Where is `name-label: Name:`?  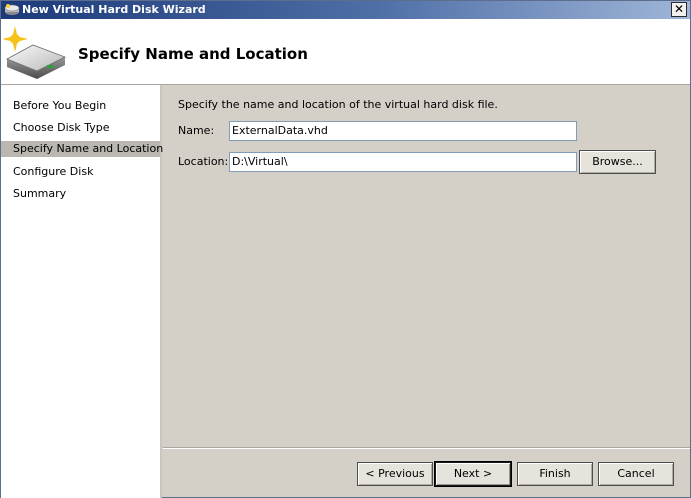
name-label: Name: is located at coordinates (196, 130).